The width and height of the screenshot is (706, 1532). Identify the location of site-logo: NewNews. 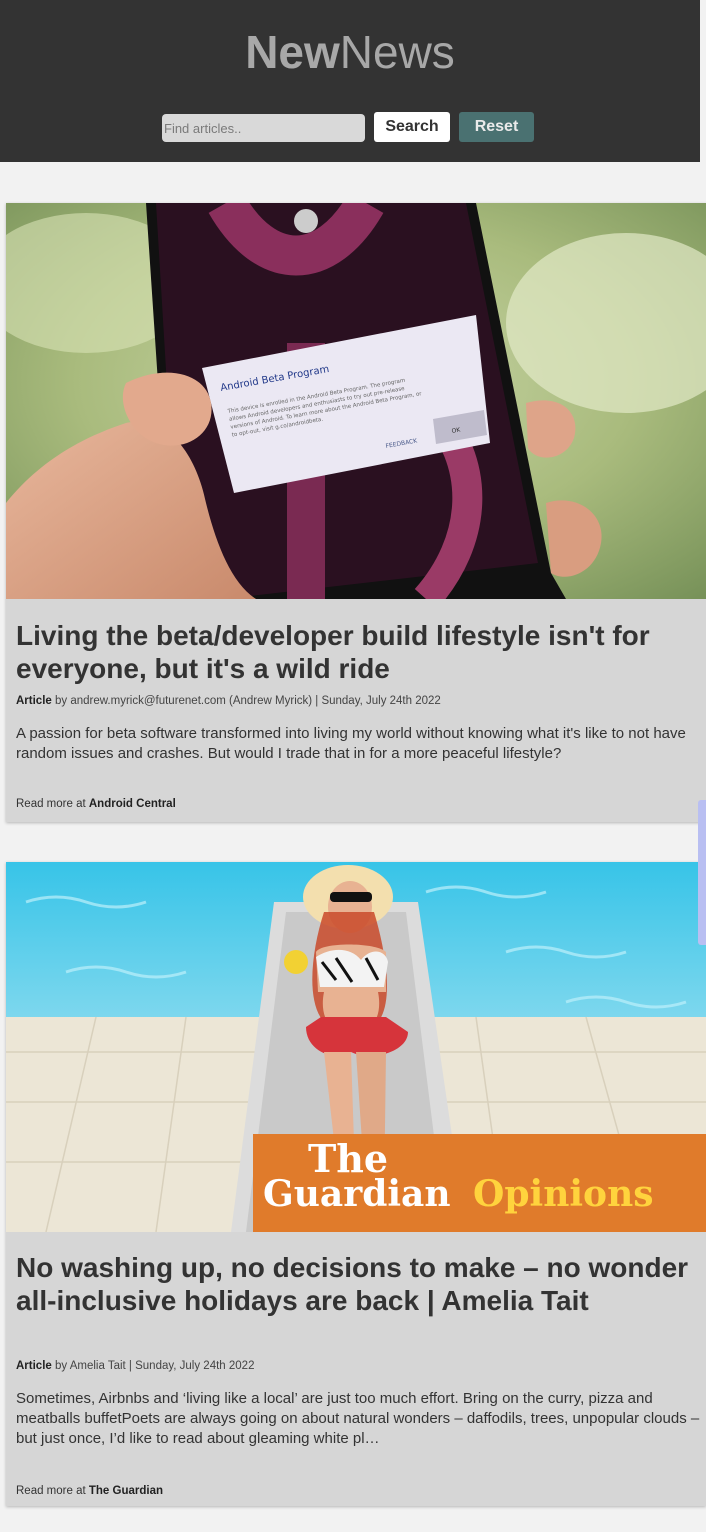
(350, 52).